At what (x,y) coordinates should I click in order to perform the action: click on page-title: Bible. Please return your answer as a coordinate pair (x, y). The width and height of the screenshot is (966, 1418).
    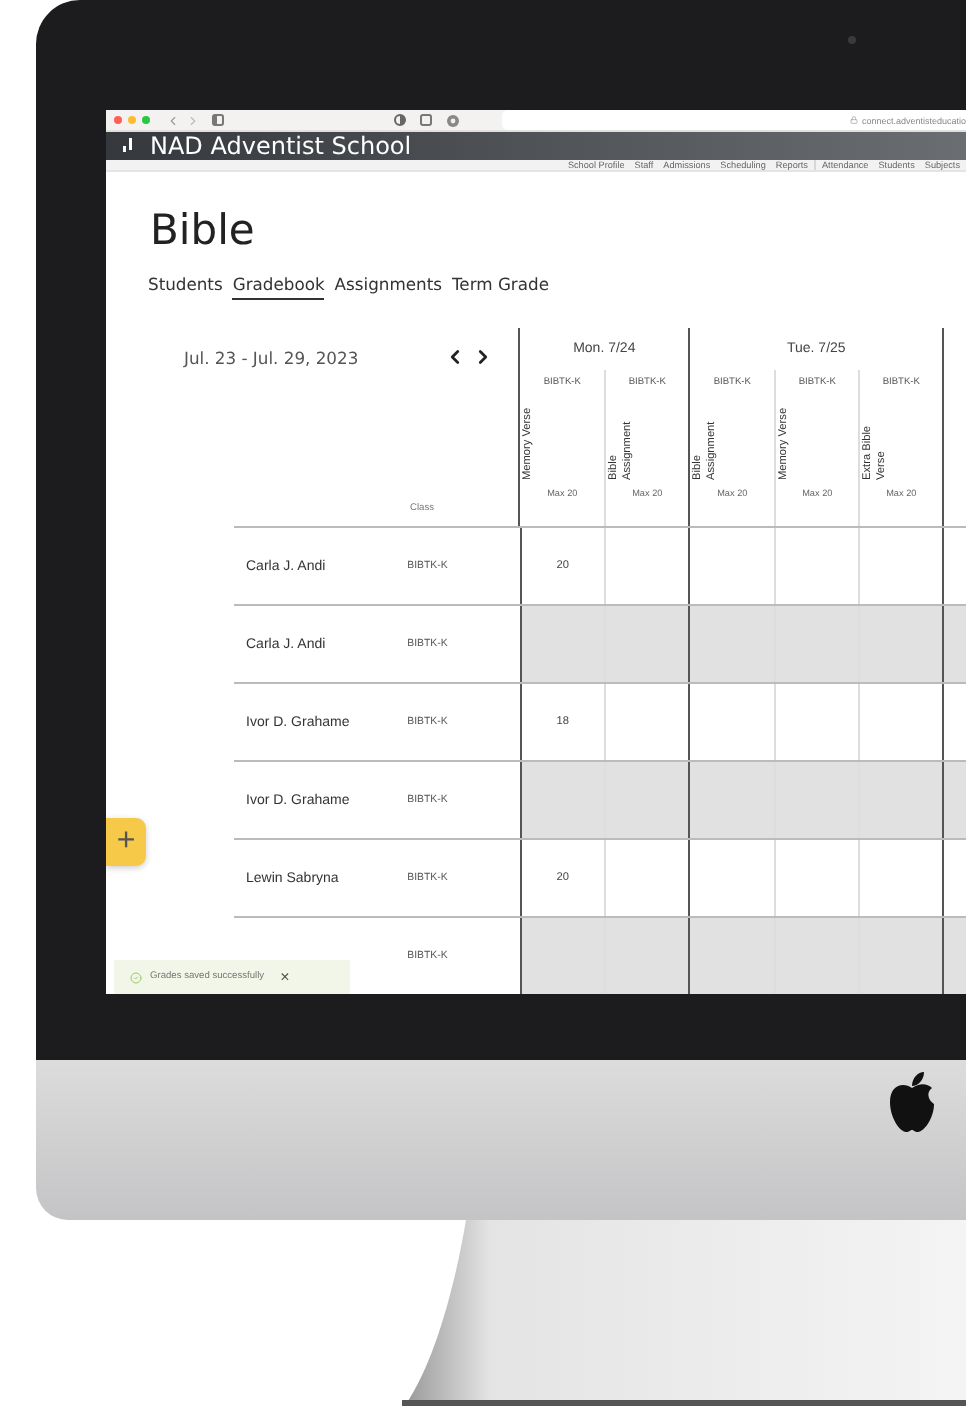
    Looking at the image, I should click on (203, 230).